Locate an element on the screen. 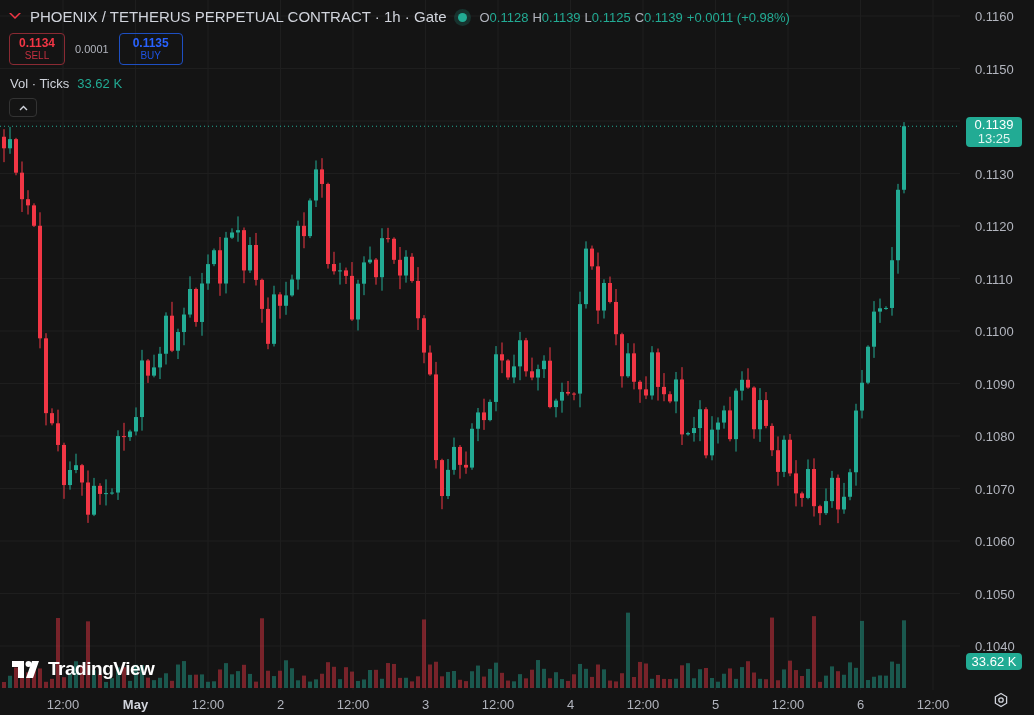  time-axis-label: 2 is located at coordinates (280, 705).